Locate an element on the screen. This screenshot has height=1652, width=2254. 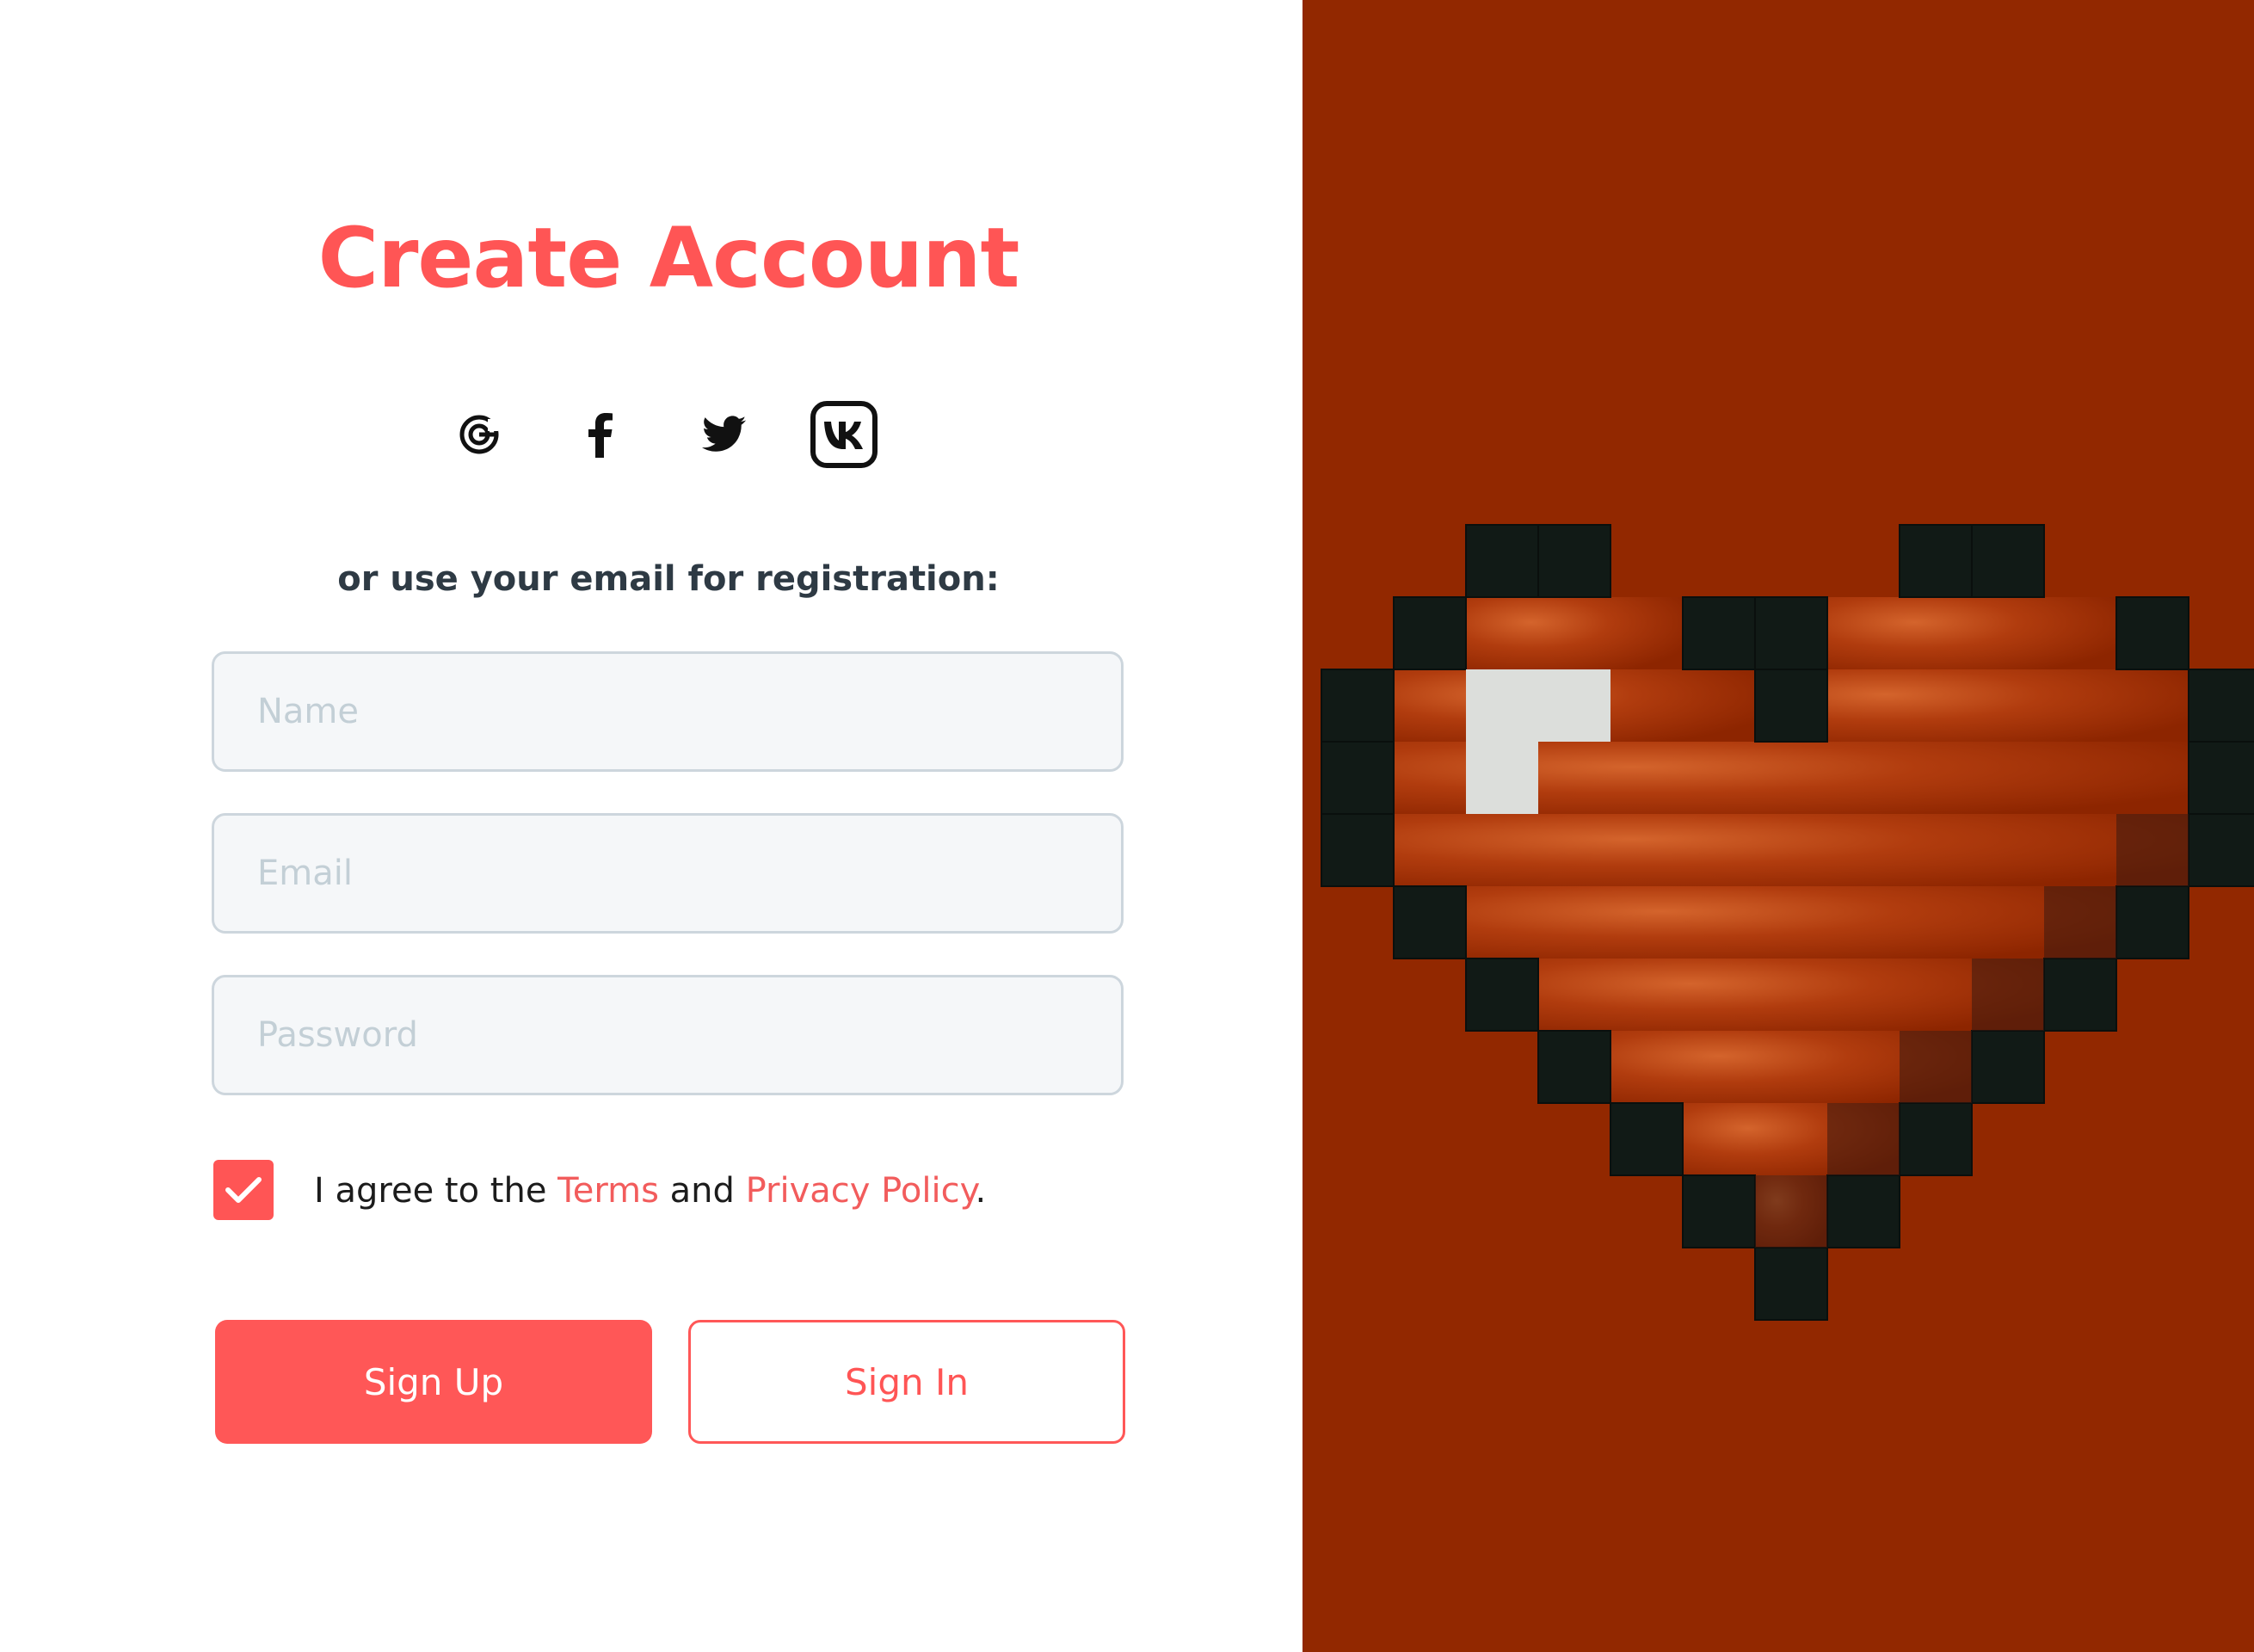
terms-checkbox is located at coordinates (243, 1190).